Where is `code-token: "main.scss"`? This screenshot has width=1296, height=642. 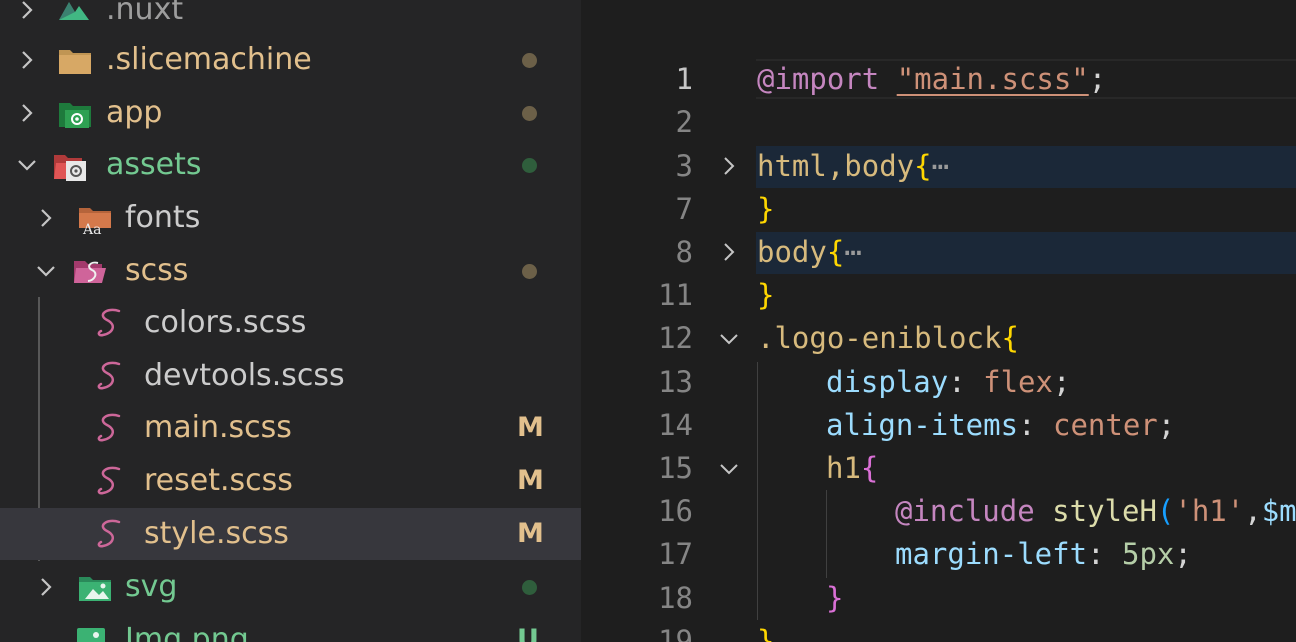
code-token: "main.scss" is located at coordinates (992, 79).